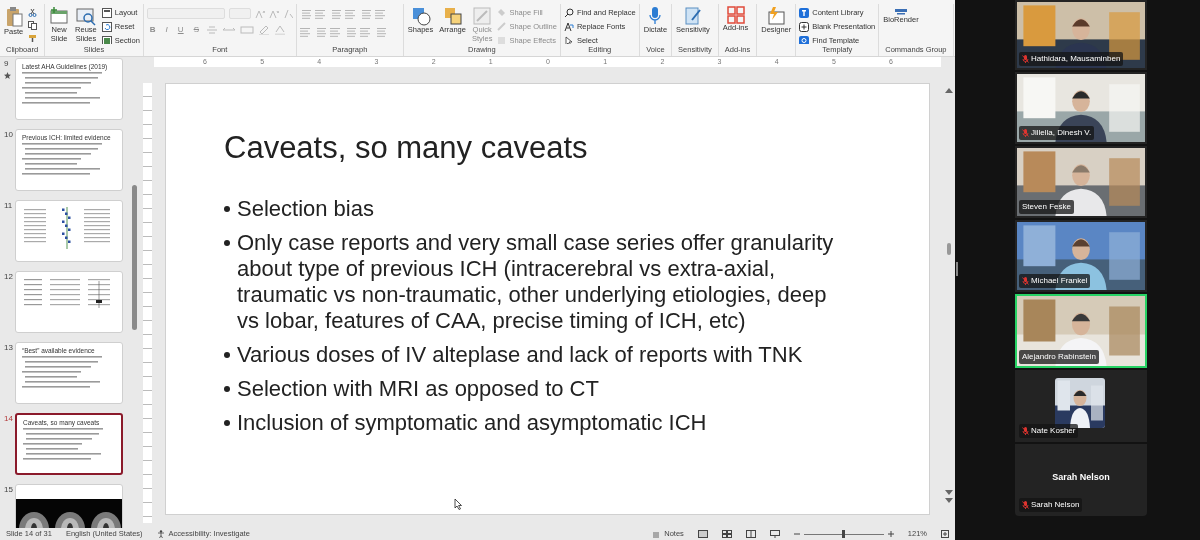 The width and height of the screenshot is (1200, 540). I want to click on outline-icon, so click(502, 26).